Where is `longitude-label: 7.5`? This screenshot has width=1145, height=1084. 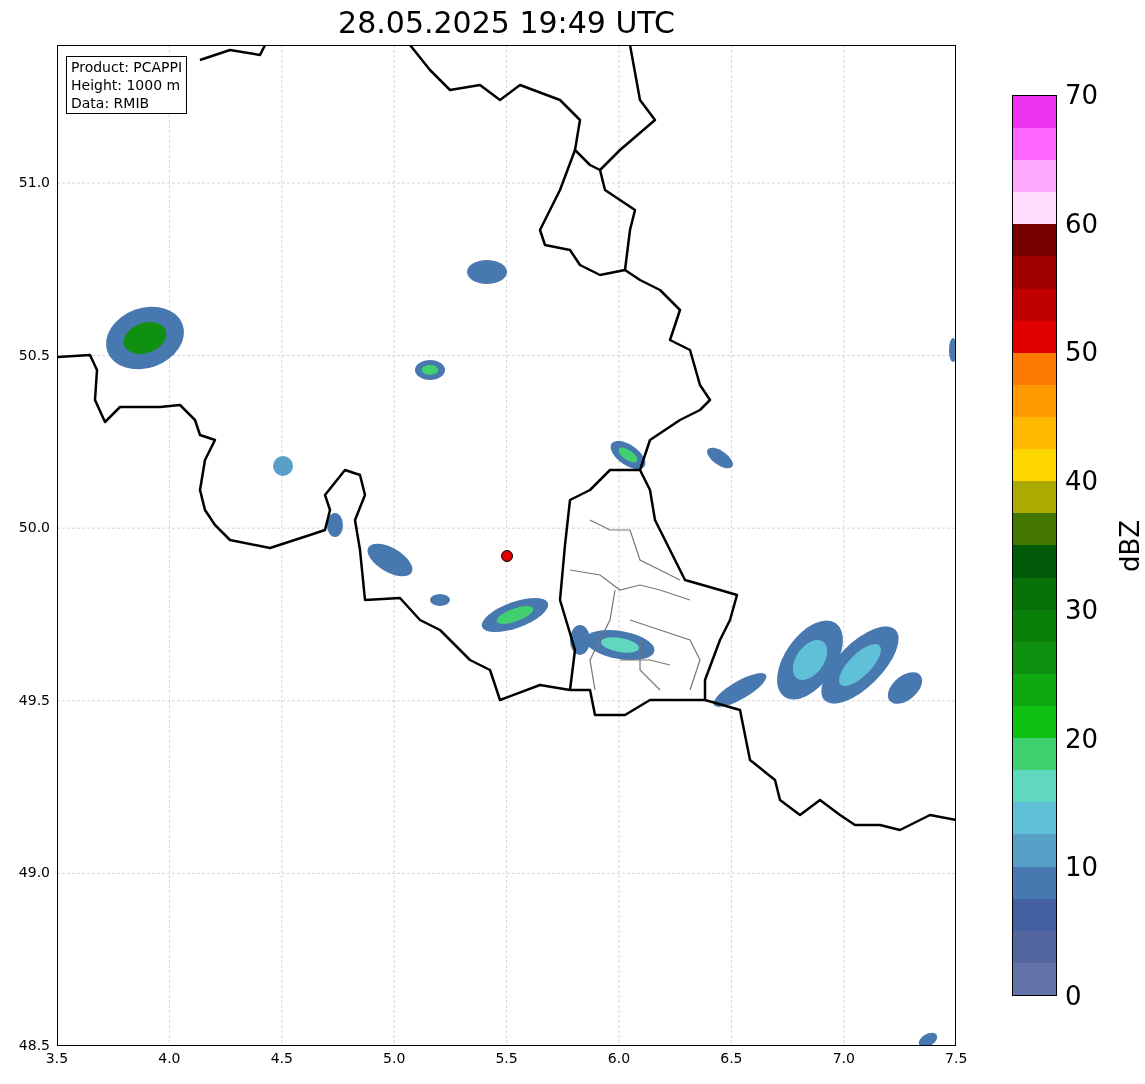
longitude-label: 7.5 is located at coordinates (956, 1058).